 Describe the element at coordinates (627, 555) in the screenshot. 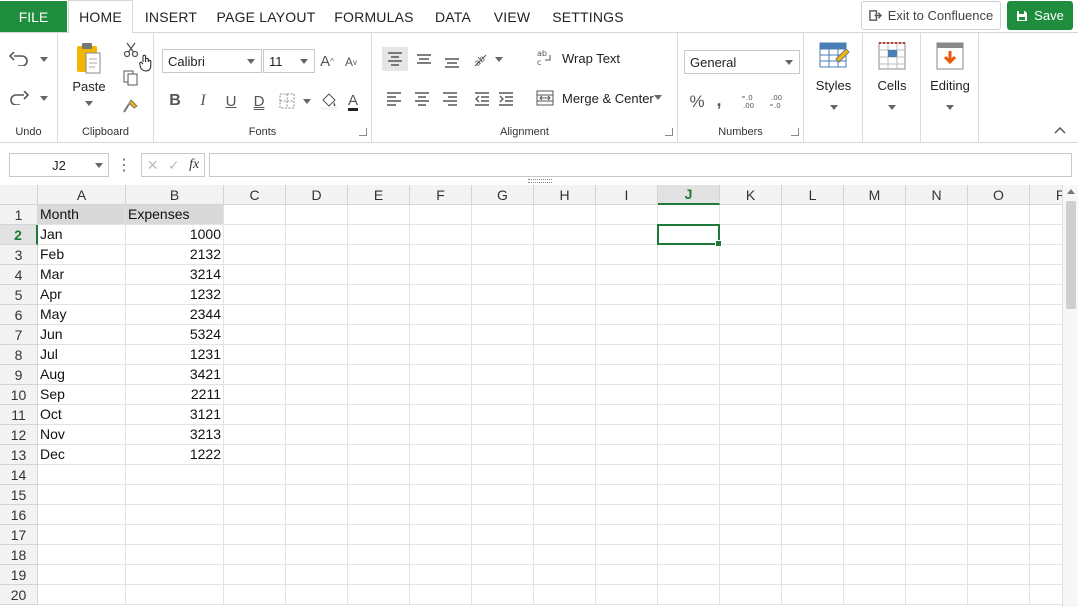

I see `cell-i18` at that location.